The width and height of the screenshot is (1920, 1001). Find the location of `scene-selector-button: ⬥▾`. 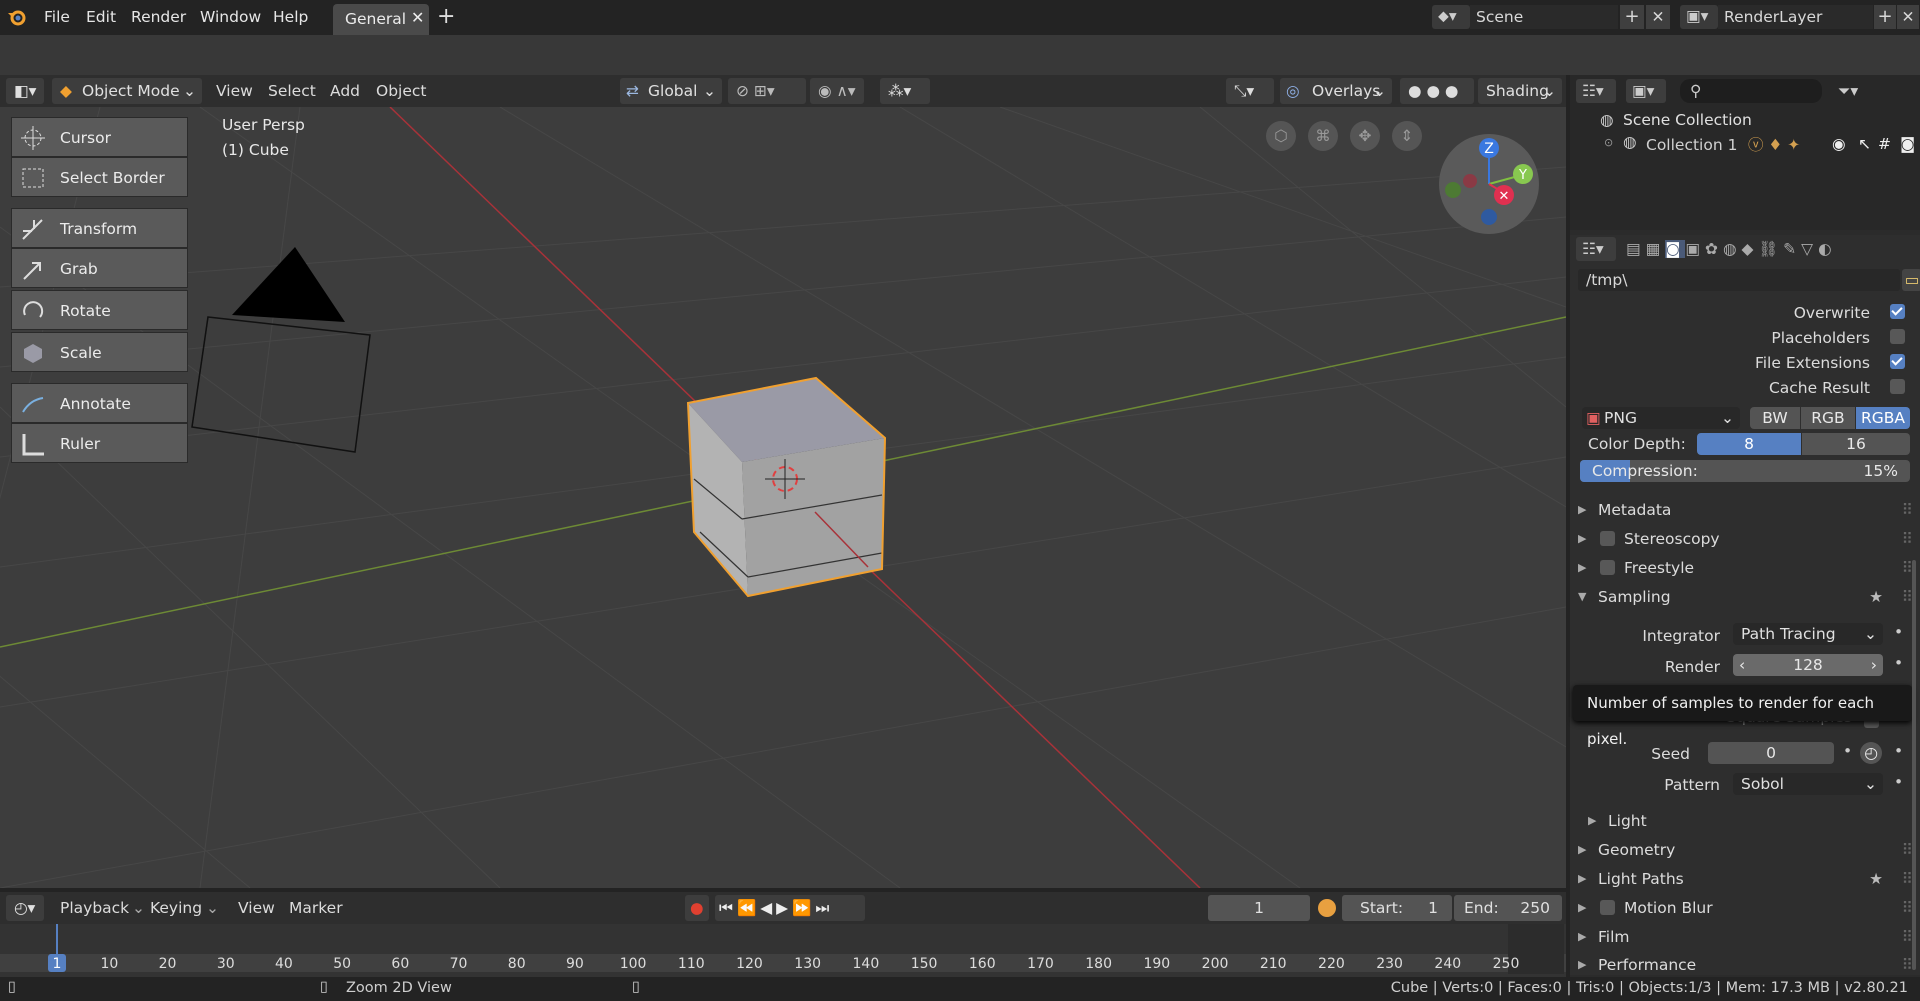

scene-selector-button: ⬥▾ is located at coordinates (1451, 17).